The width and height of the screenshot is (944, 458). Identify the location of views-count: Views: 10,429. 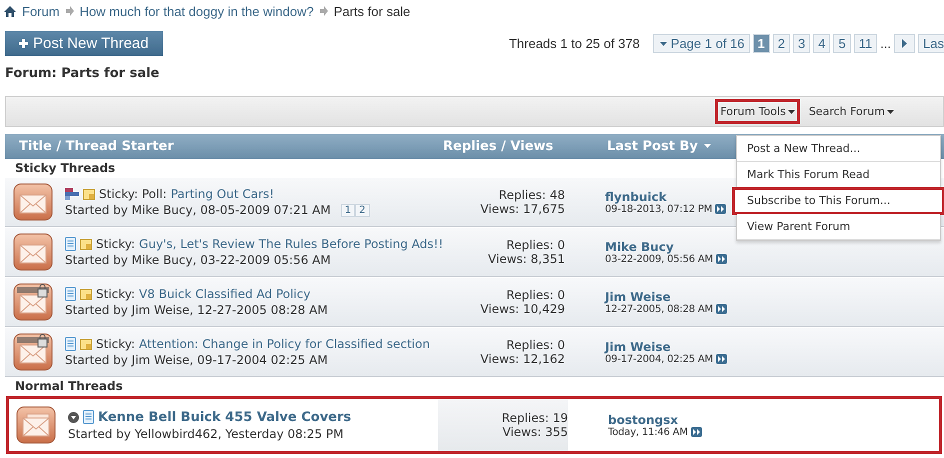
(522, 309).